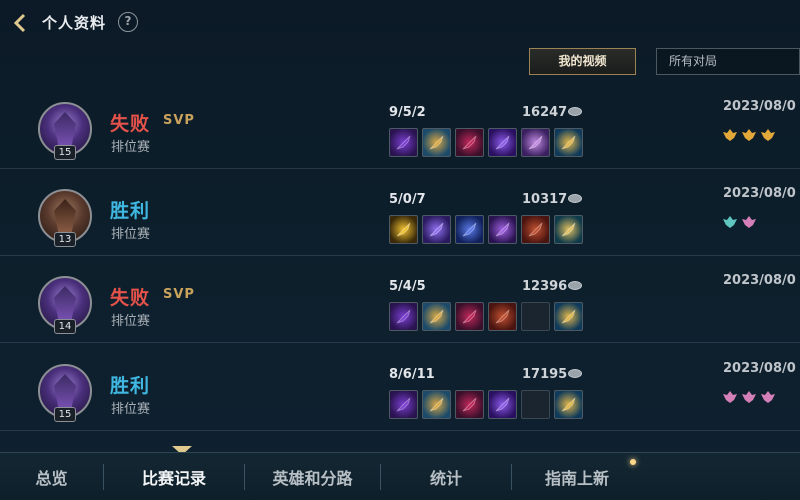 The width and height of the screenshot is (800, 500). Describe the element at coordinates (568, 229) in the screenshot. I see `teal-boots-icon` at that location.